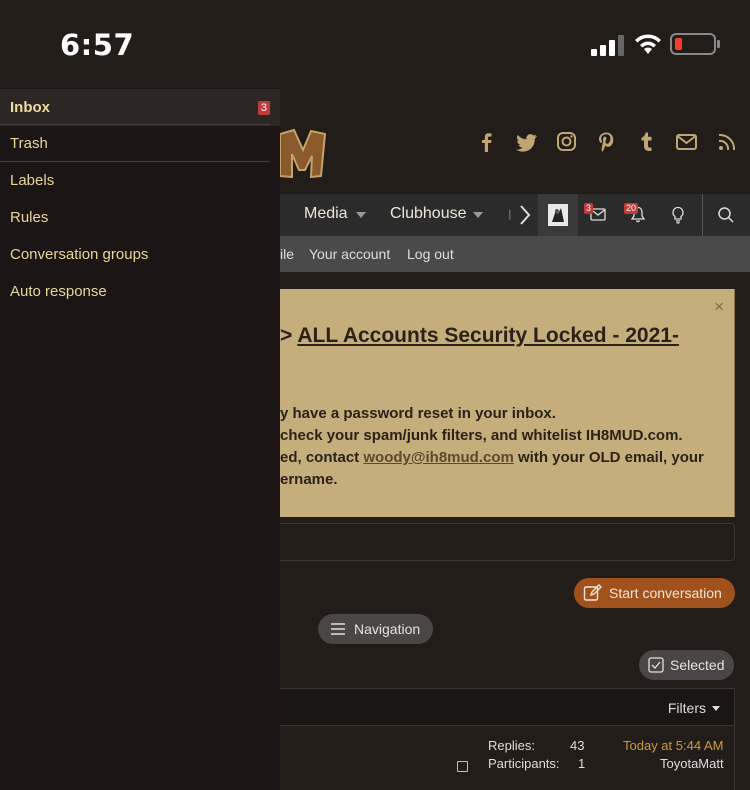 The image size is (750, 790). Describe the element at coordinates (716, 708) in the screenshot. I see `caret-down-icon` at that location.